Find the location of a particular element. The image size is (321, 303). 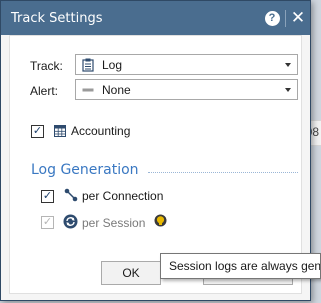

log-document-icon is located at coordinates (88, 65).